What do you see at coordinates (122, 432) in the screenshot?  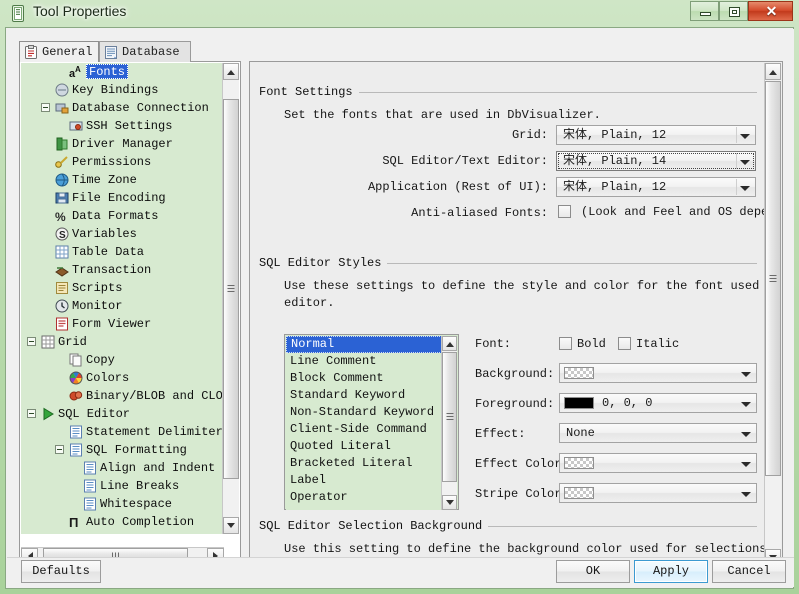 I see `tree-item-statement-delimiters: Statement Delimiters` at bounding box center [122, 432].